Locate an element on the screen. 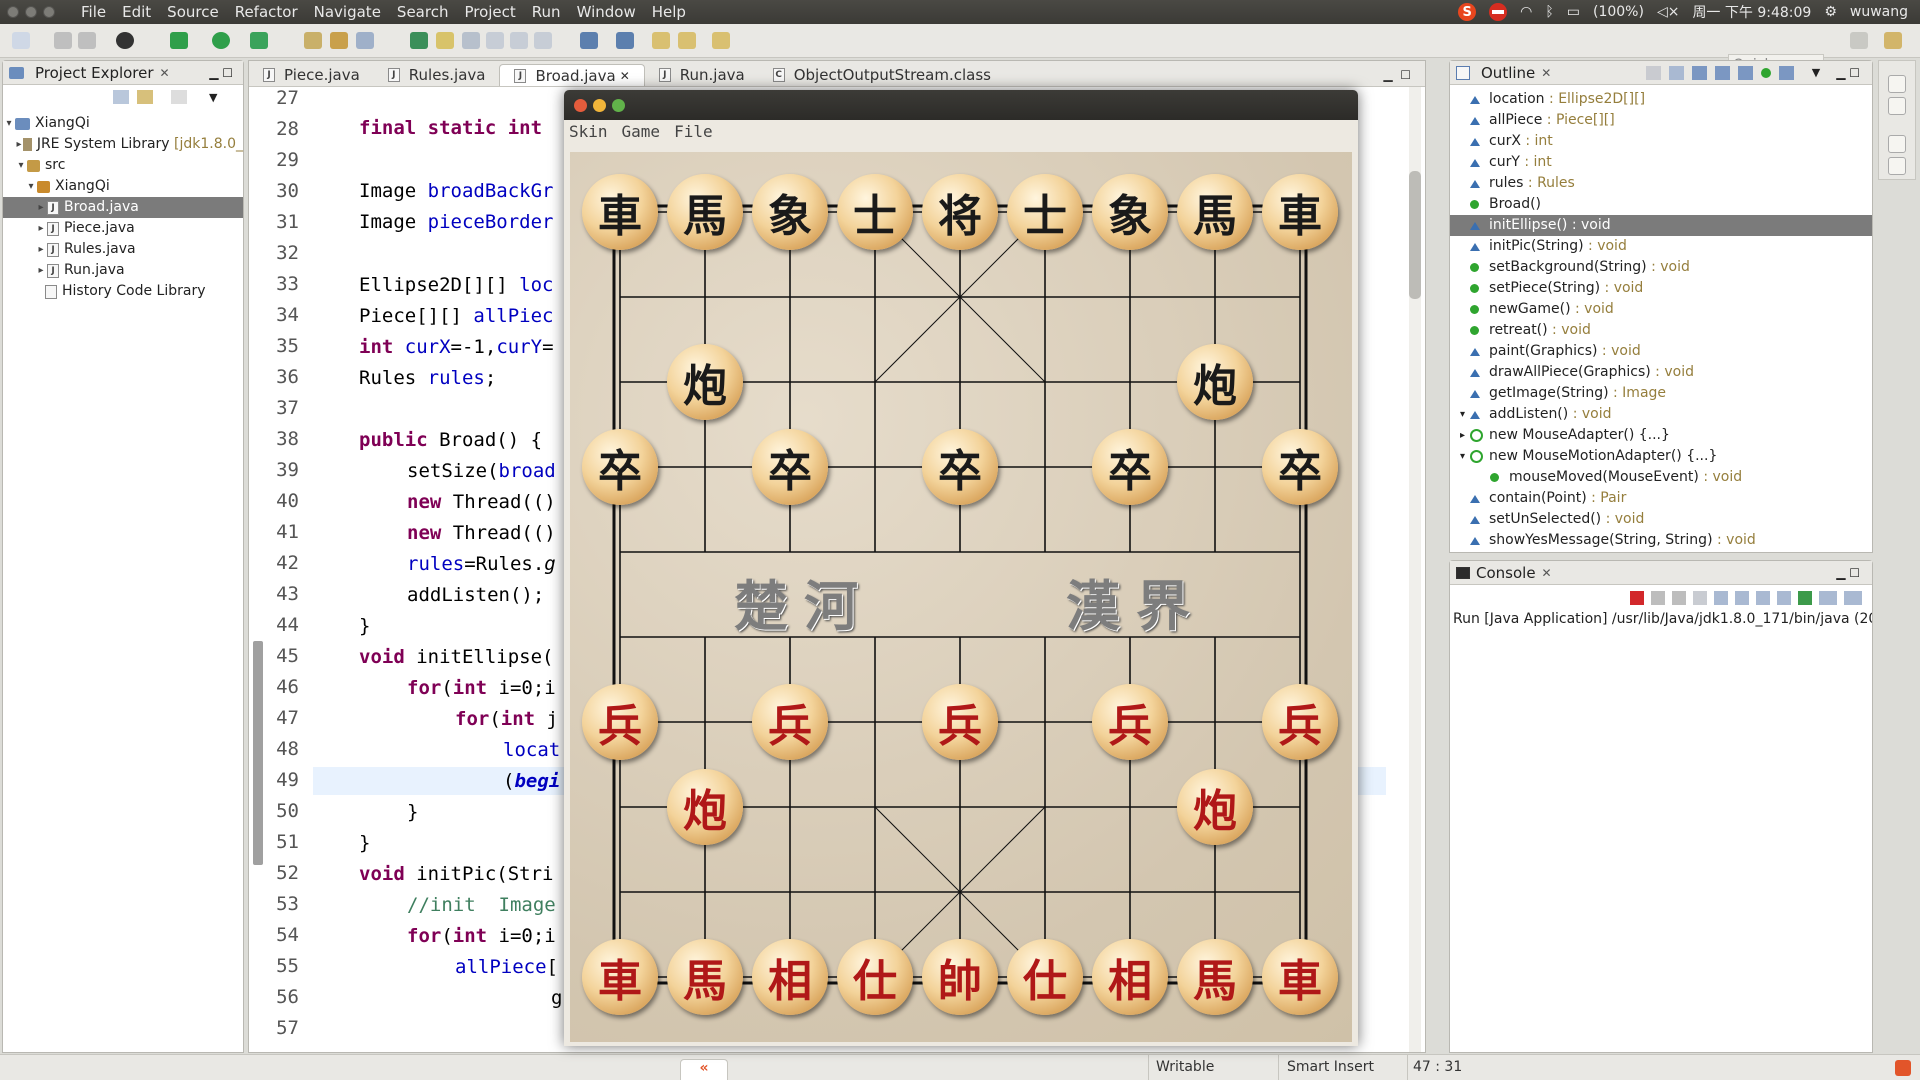 The width and height of the screenshot is (1920, 1080). notification-icon is located at coordinates (1903, 1068).